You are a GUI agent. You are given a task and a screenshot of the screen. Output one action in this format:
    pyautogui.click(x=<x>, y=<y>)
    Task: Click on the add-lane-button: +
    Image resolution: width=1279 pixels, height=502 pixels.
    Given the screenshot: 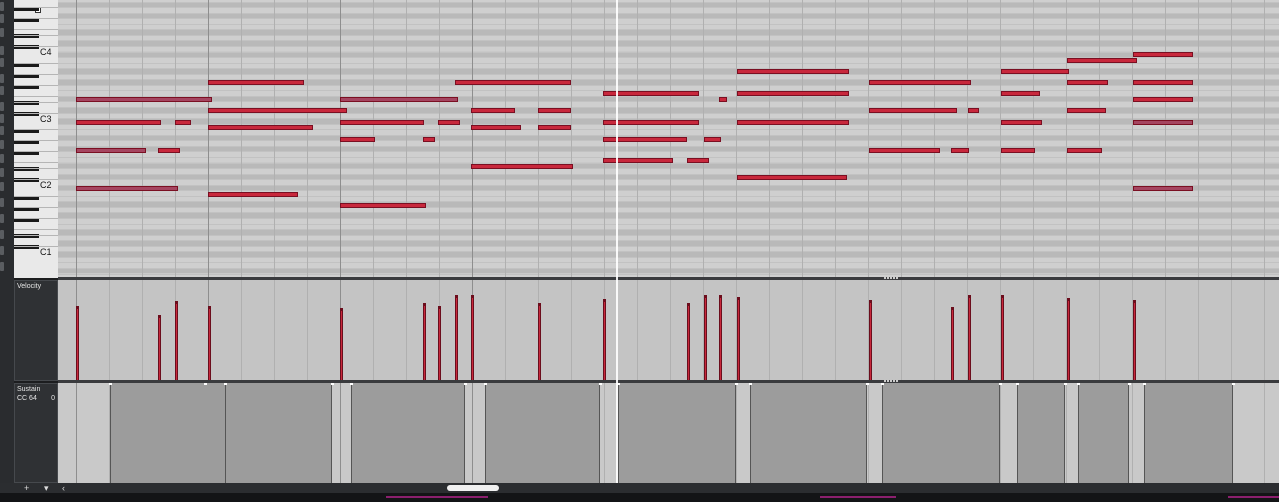 What is the action you would take?
    pyautogui.click(x=26, y=488)
    